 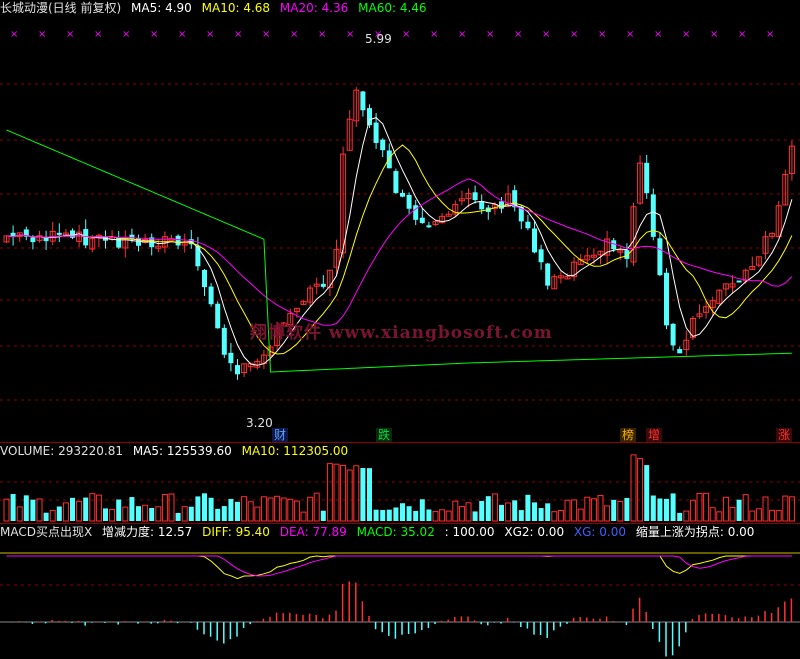 I want to click on marker-zeng: 增, so click(x=654, y=435).